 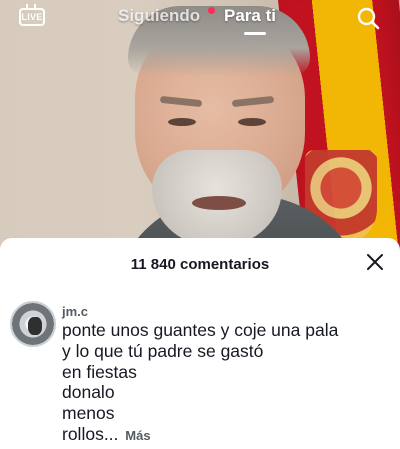 What do you see at coordinates (88, 392) in the screenshot?
I see `comment-line: donalo` at bounding box center [88, 392].